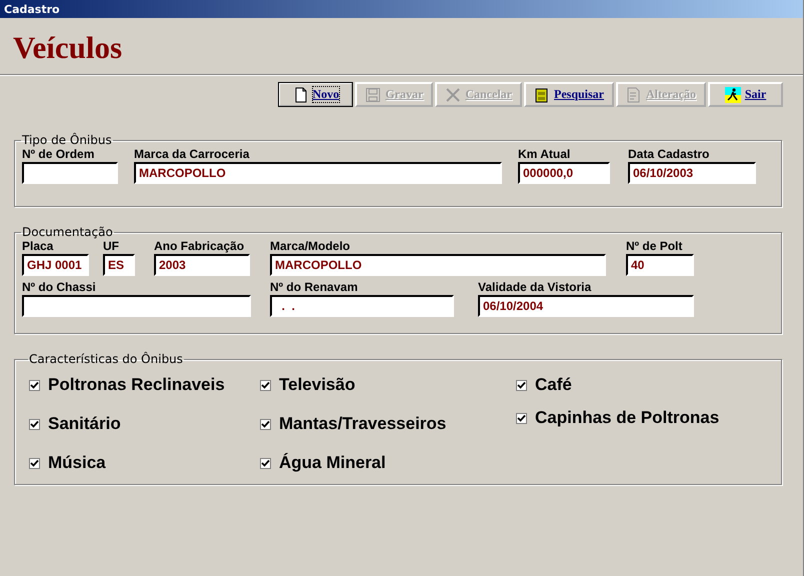 The height and width of the screenshot is (576, 804). I want to click on field-label: Nº do Chassi, so click(59, 287).